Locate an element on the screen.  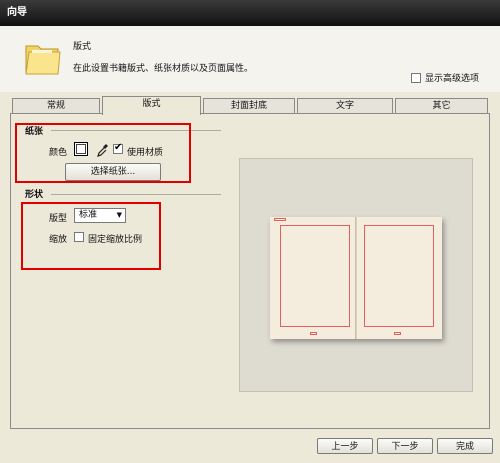
shape-divider is located at coordinates (136, 194).